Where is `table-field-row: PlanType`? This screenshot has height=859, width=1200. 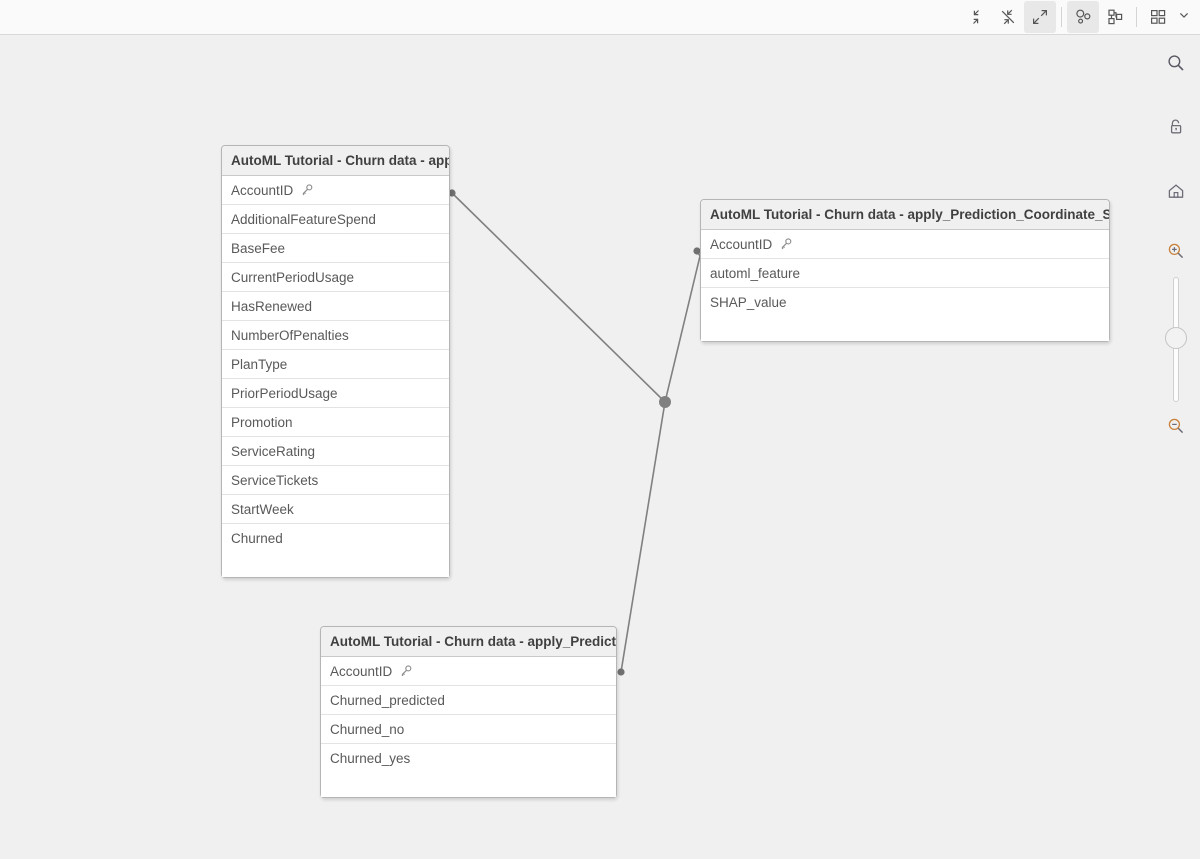 table-field-row: PlanType is located at coordinates (335, 364).